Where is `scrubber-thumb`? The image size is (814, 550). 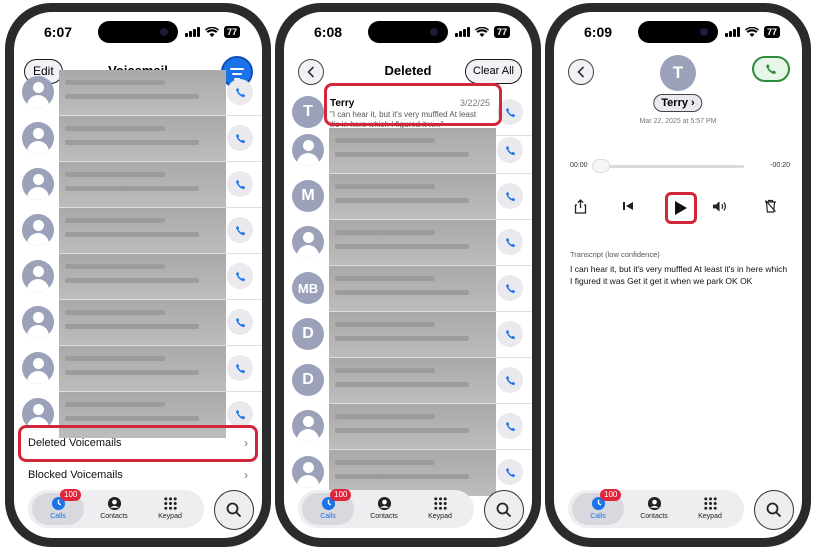
scrubber-thumb is located at coordinates (601, 166).